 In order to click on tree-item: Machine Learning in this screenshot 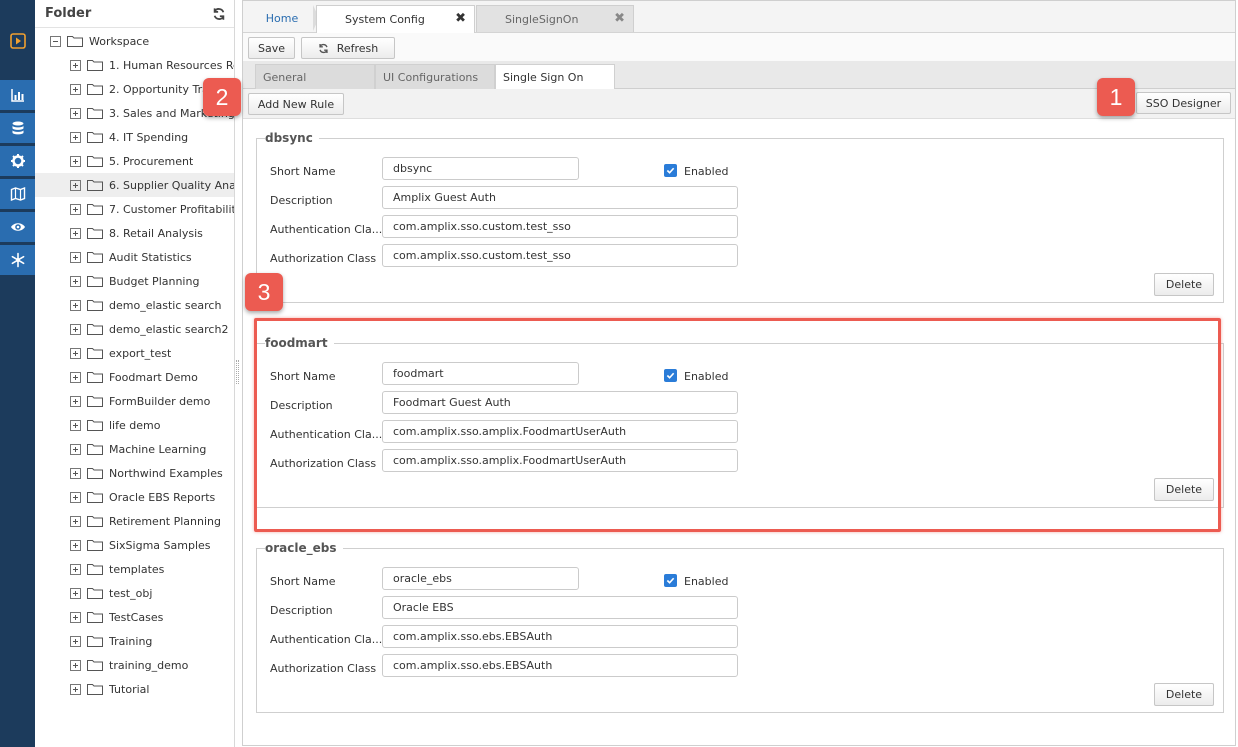, I will do `click(134, 449)`.